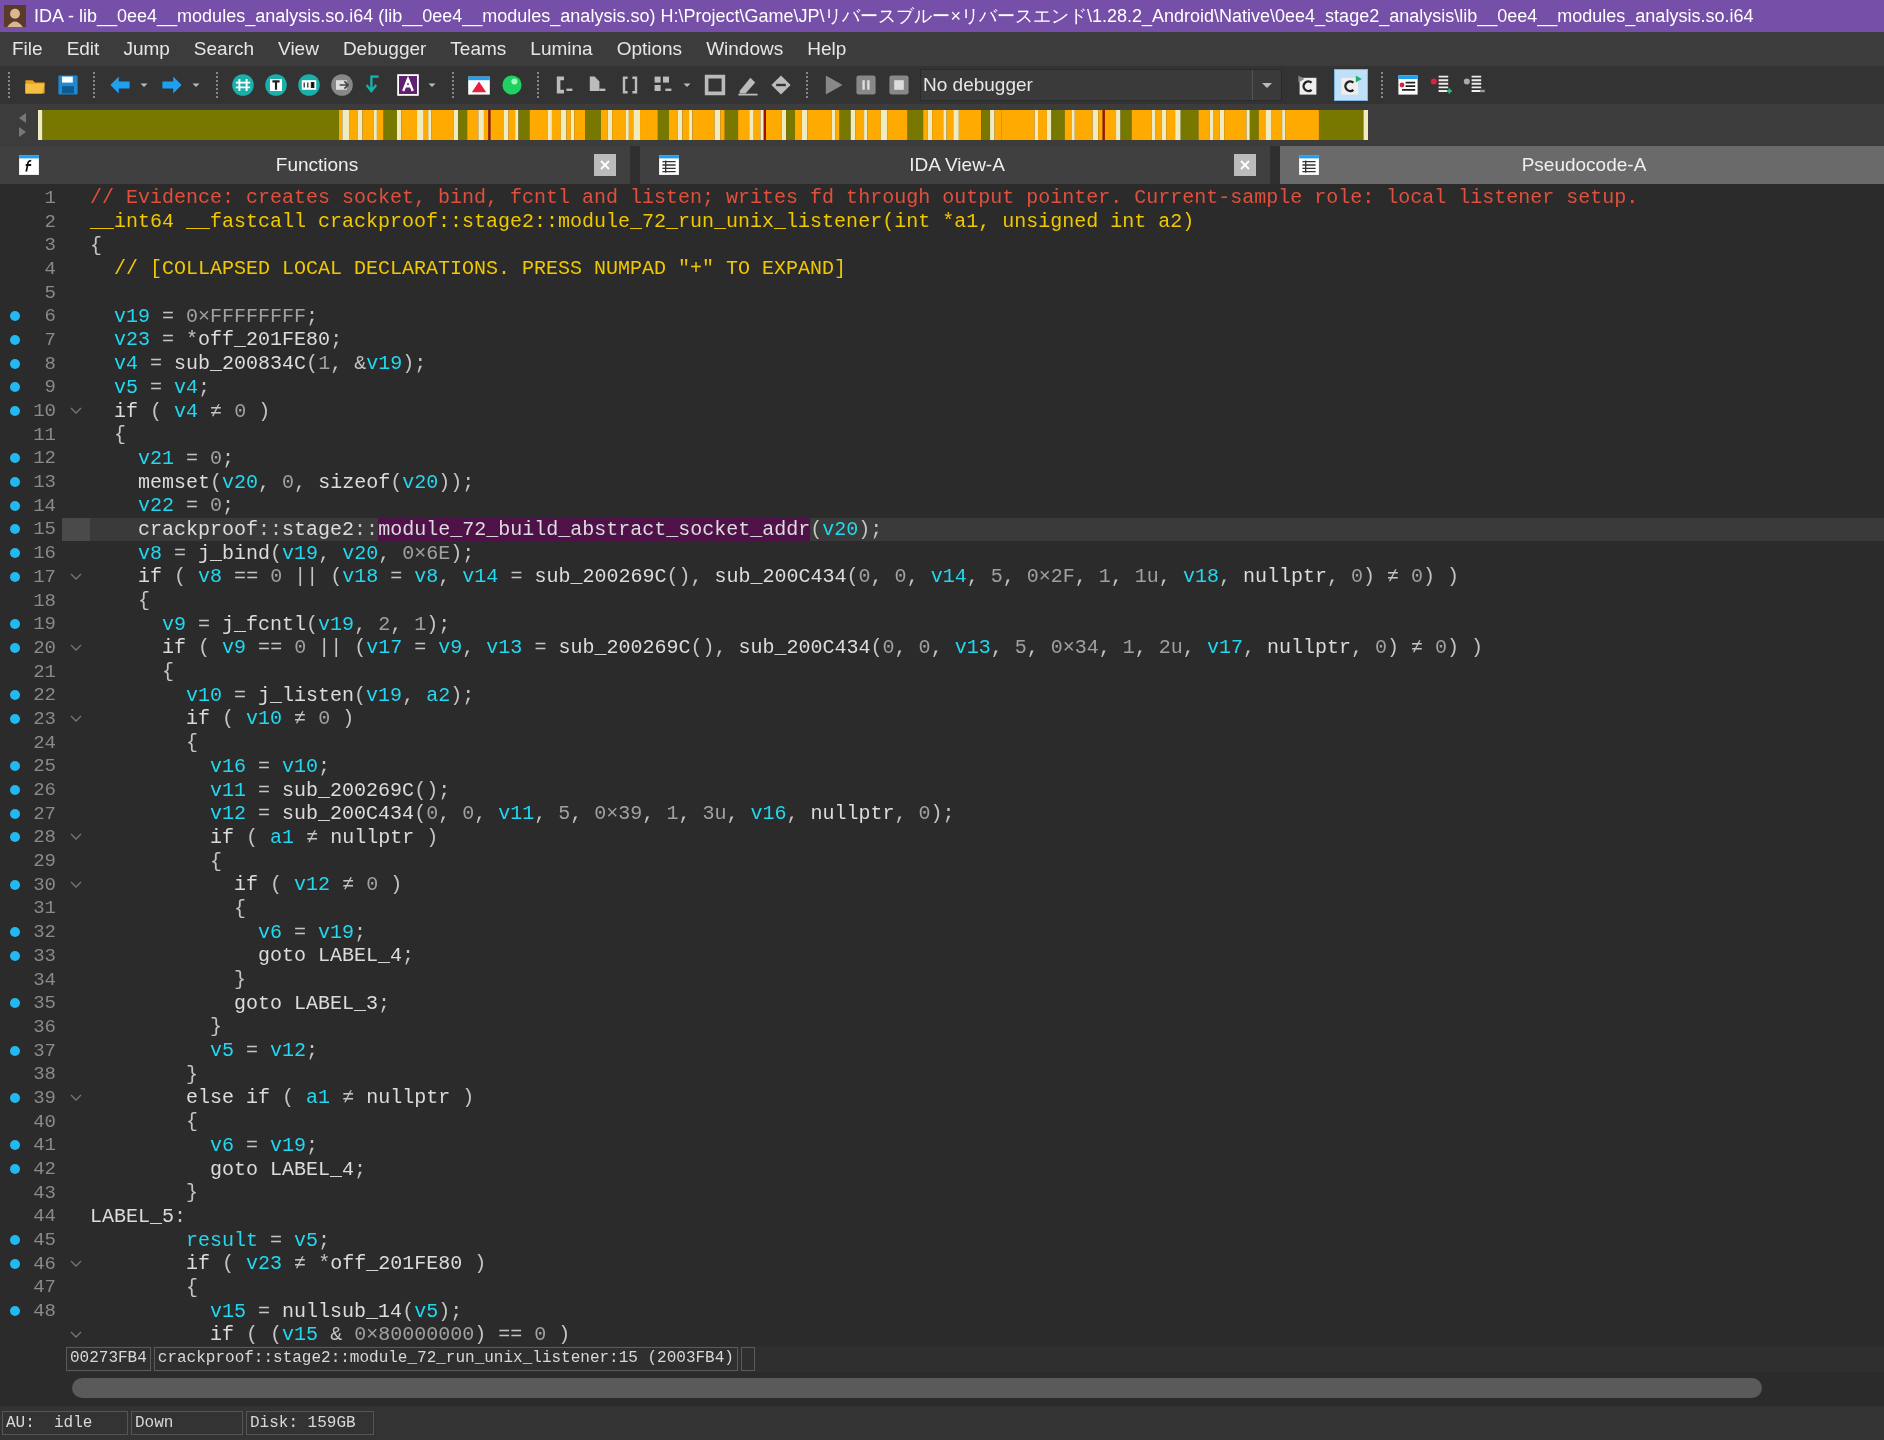 The image size is (1884, 1440). I want to click on code-line: v9 = j_fcntl(v19, 2, 1);, so click(306, 624).